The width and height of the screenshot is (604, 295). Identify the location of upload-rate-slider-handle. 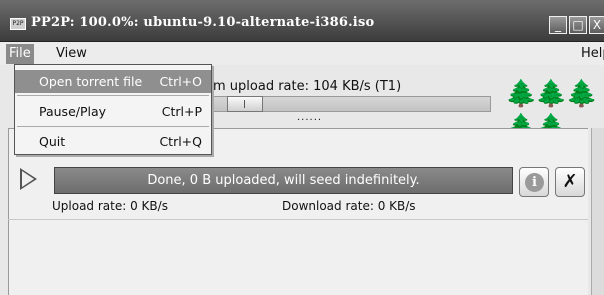
(245, 104).